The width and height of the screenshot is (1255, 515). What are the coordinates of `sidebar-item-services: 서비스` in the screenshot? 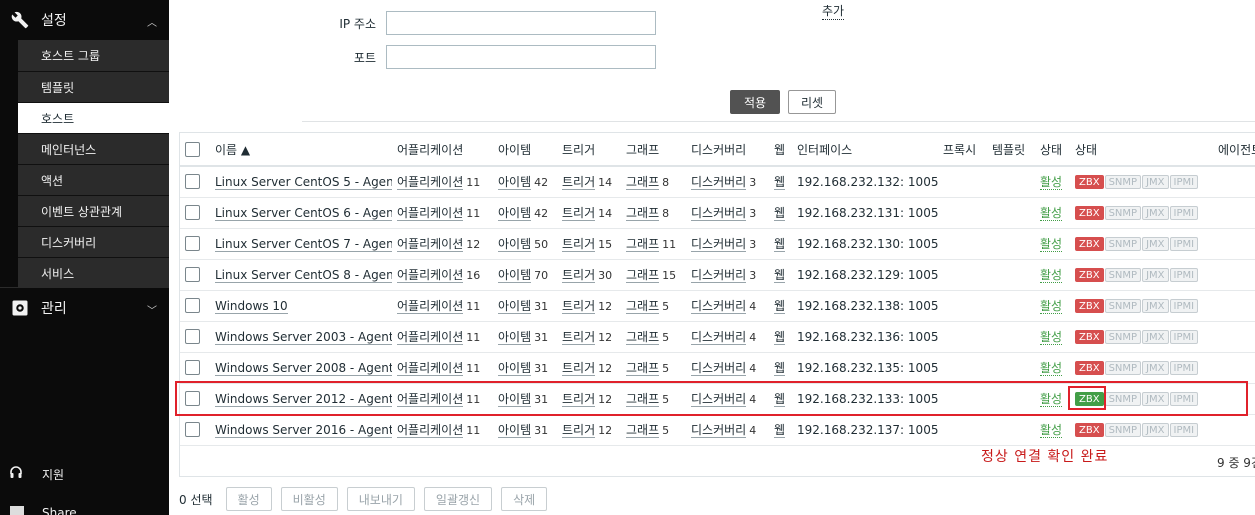 It's located at (84, 272).